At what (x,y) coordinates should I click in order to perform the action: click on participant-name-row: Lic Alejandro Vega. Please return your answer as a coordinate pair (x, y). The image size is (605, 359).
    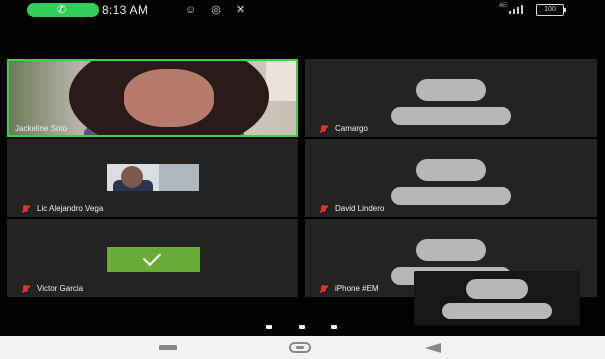
    Looking at the image, I should click on (62, 208).